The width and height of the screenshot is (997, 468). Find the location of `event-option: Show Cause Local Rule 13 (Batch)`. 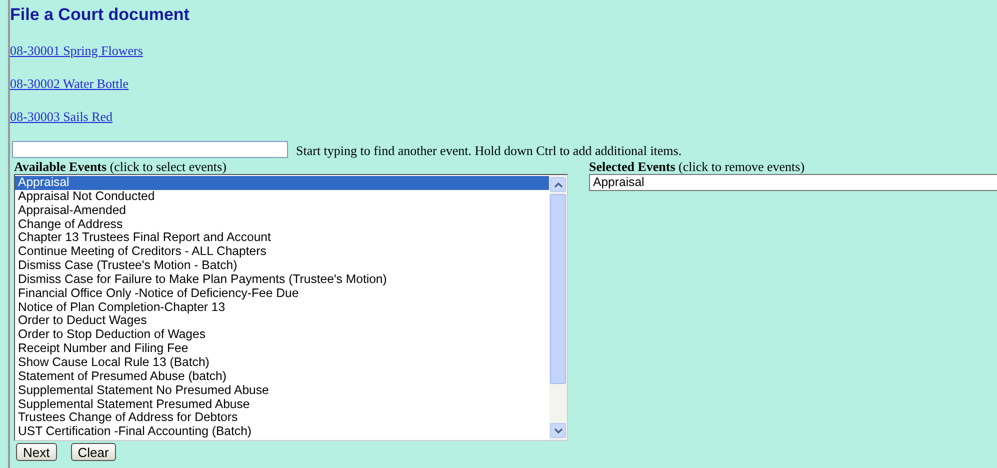

event-option: Show Cause Local Rule 13 (Batch) is located at coordinates (282, 363).